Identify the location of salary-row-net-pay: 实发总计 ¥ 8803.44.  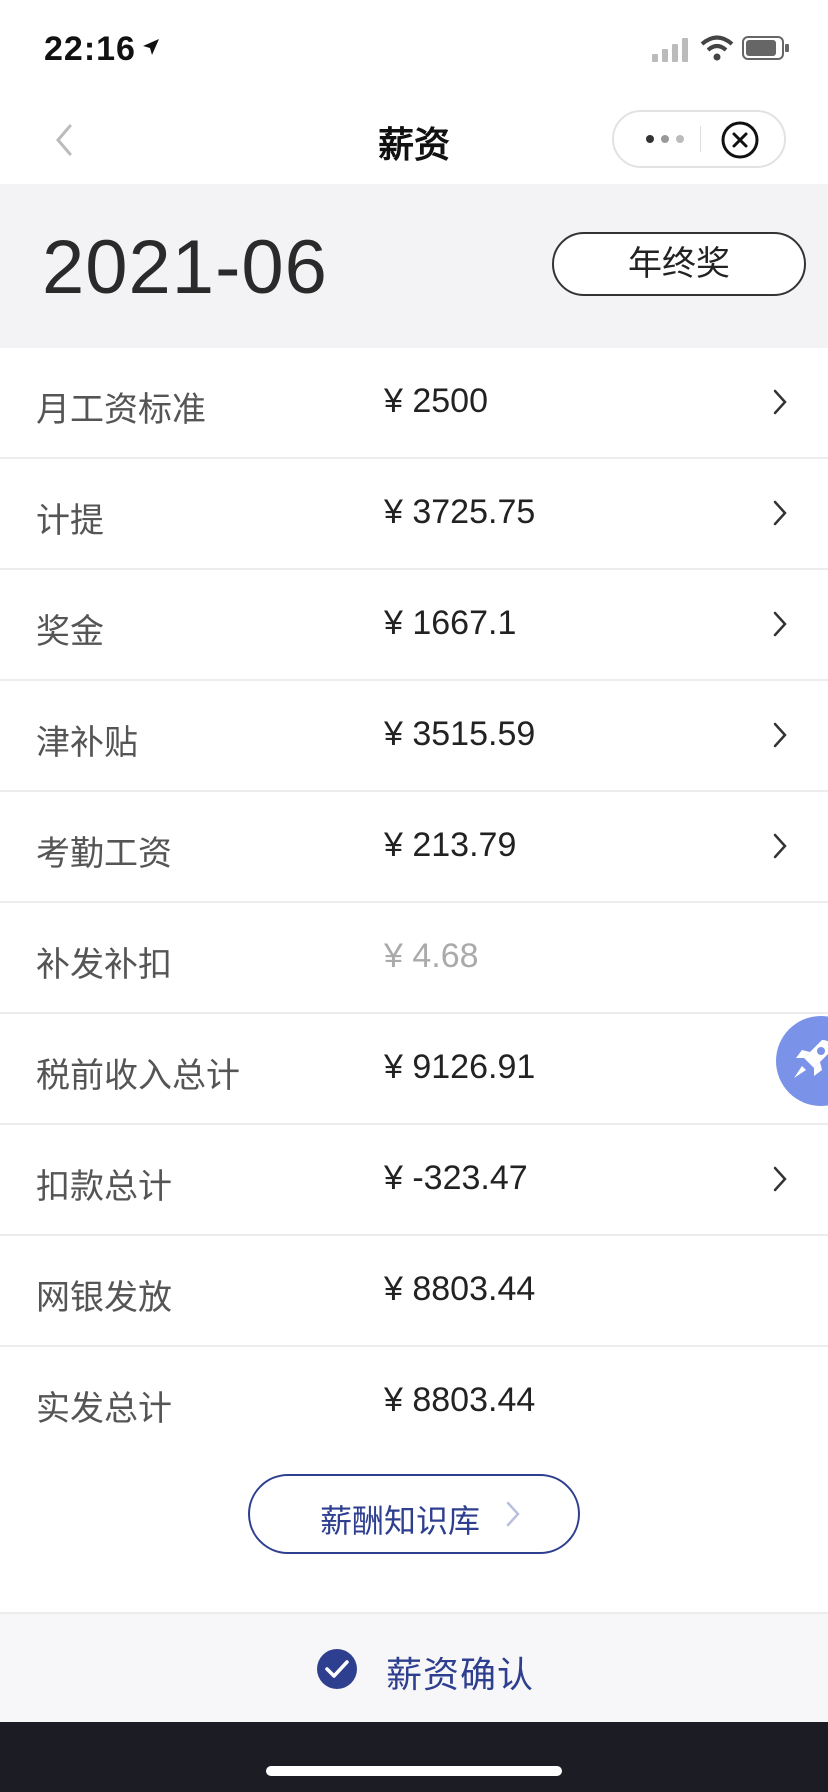
(414, 1402).